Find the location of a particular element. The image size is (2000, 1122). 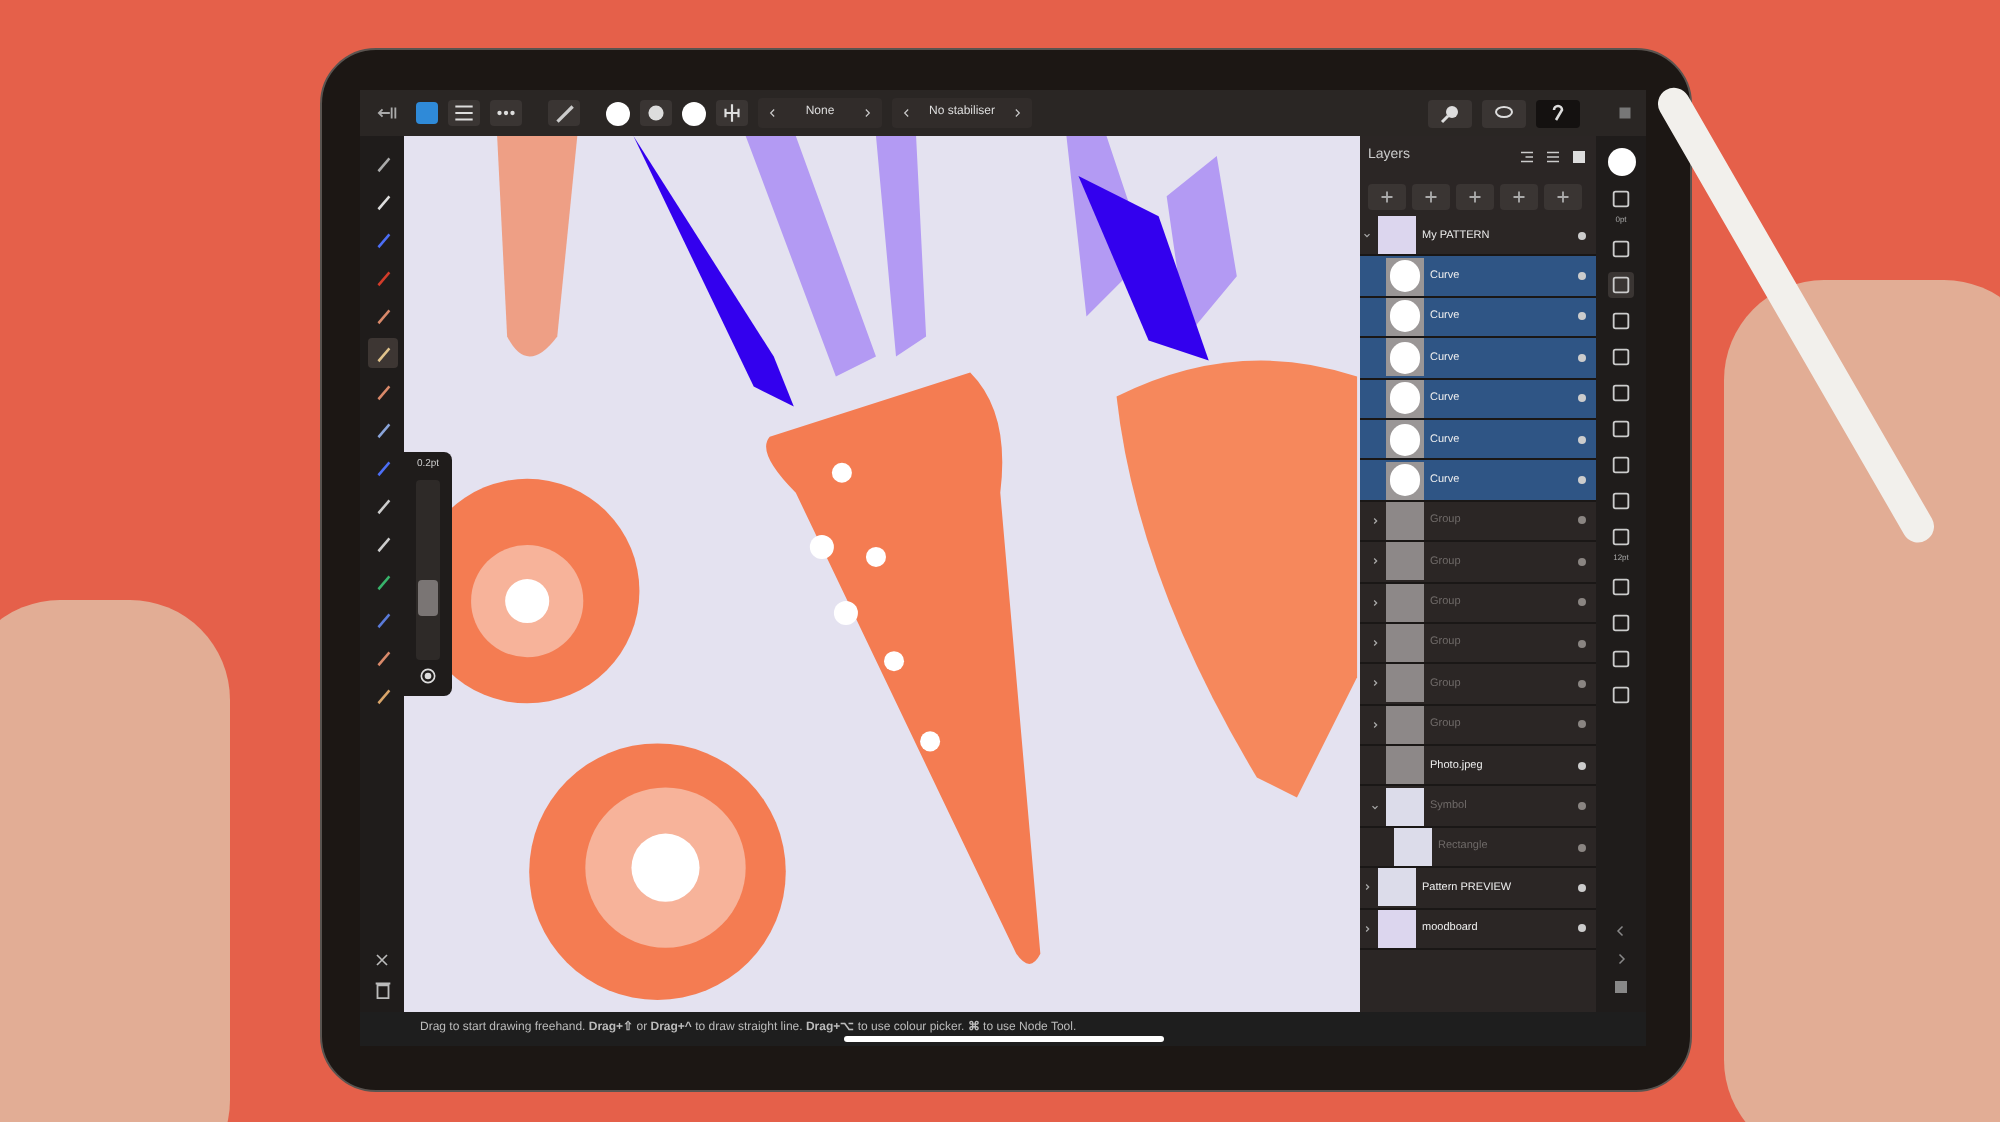

chevron-right-icon is located at coordinates (867, 113).